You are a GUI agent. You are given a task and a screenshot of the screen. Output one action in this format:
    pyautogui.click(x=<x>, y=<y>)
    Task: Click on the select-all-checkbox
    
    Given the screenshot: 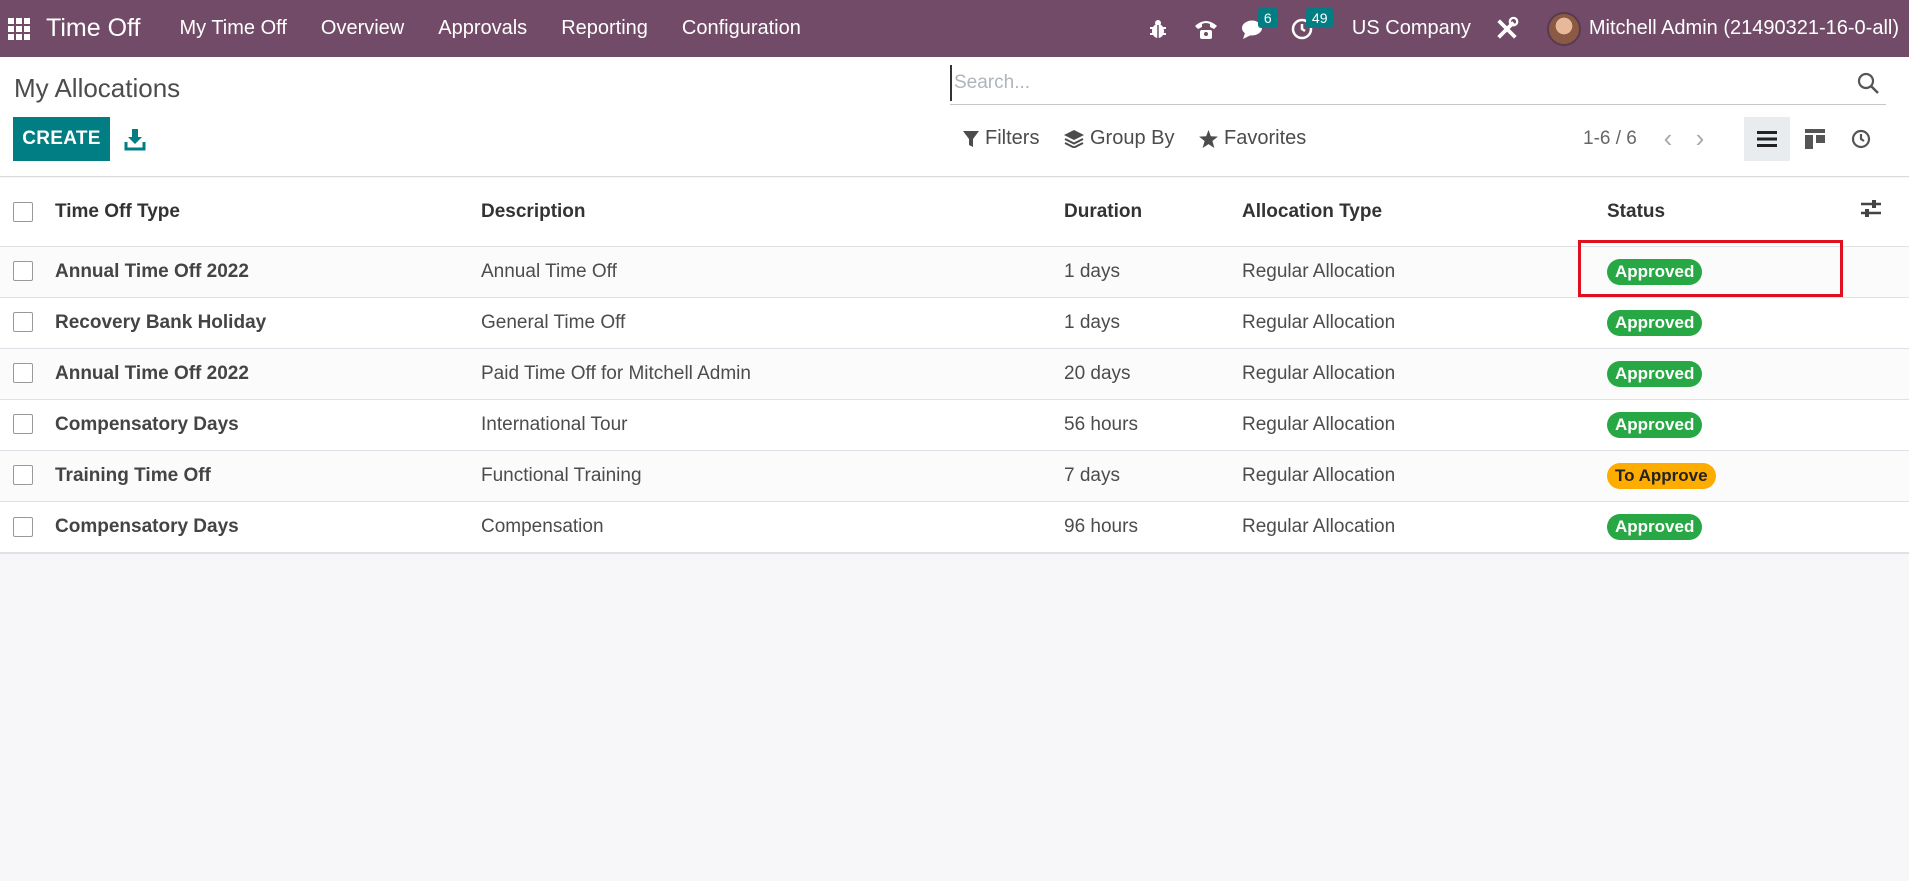 What is the action you would take?
    pyautogui.click(x=23, y=211)
    